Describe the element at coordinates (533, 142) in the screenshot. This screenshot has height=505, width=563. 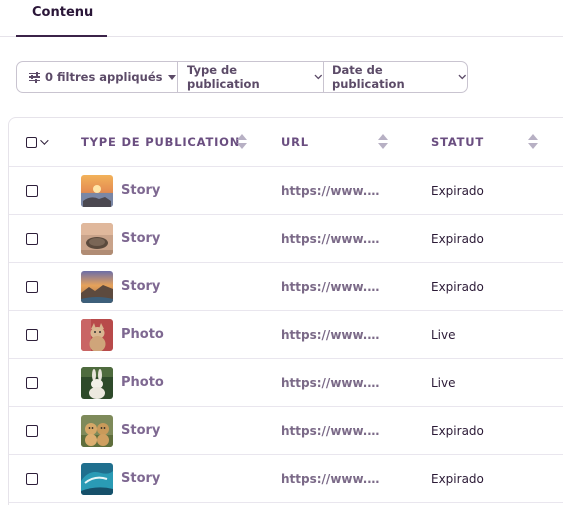
I see `sort-status-icon` at that location.